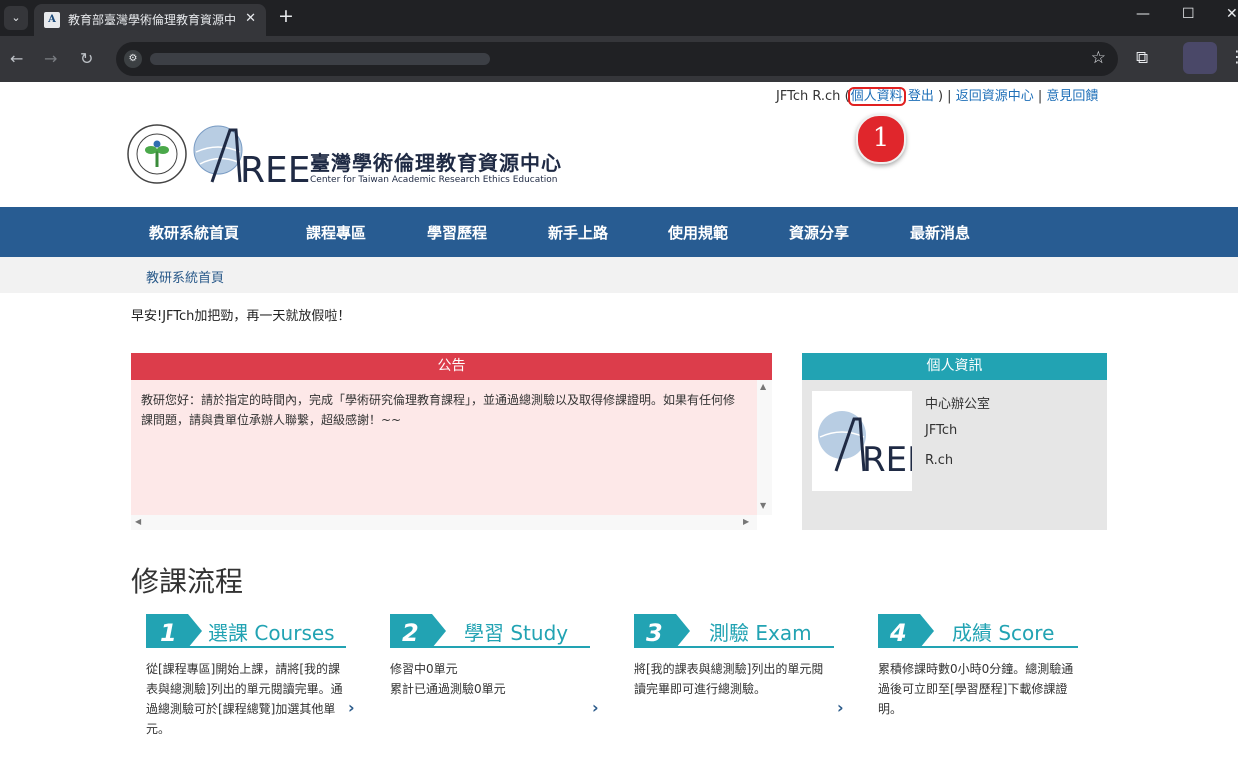 The height and width of the screenshot is (770, 1238). Describe the element at coordinates (410, 633) in the screenshot. I see `step-2-number: 2` at that location.